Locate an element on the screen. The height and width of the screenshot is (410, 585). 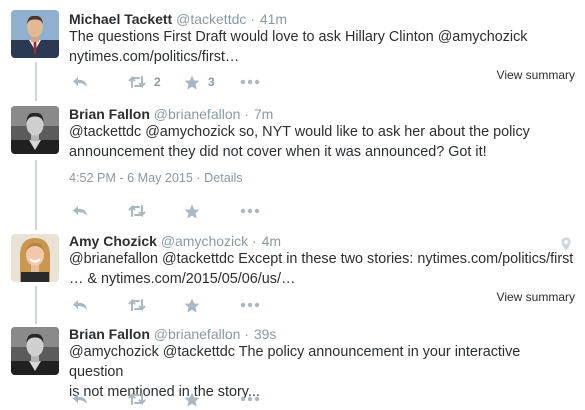
tweet-actions: 2 3 is located at coordinates (184, 82).